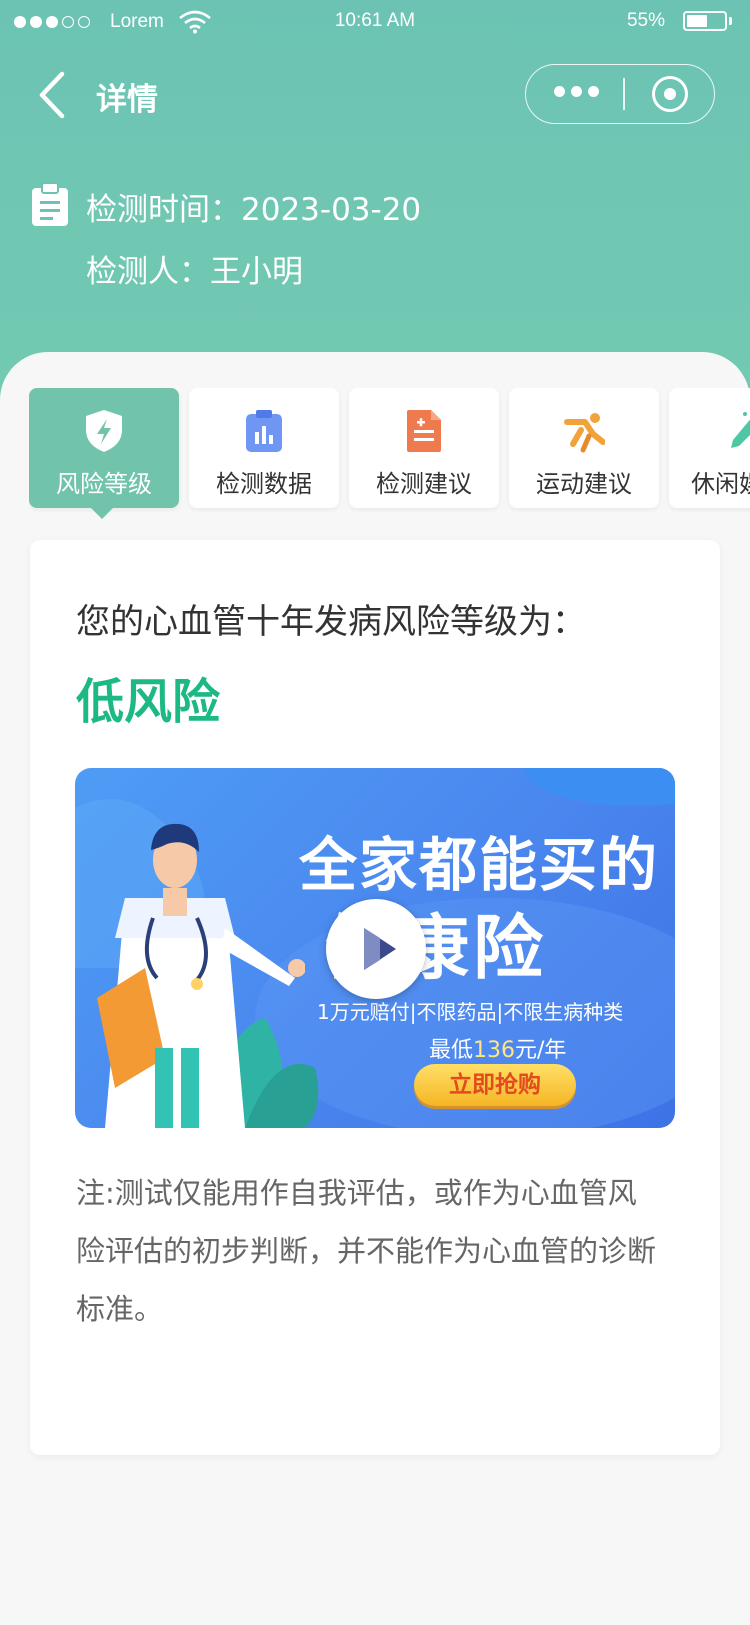  I want to click on tab-risk-level: 风险等级, so click(104, 448).